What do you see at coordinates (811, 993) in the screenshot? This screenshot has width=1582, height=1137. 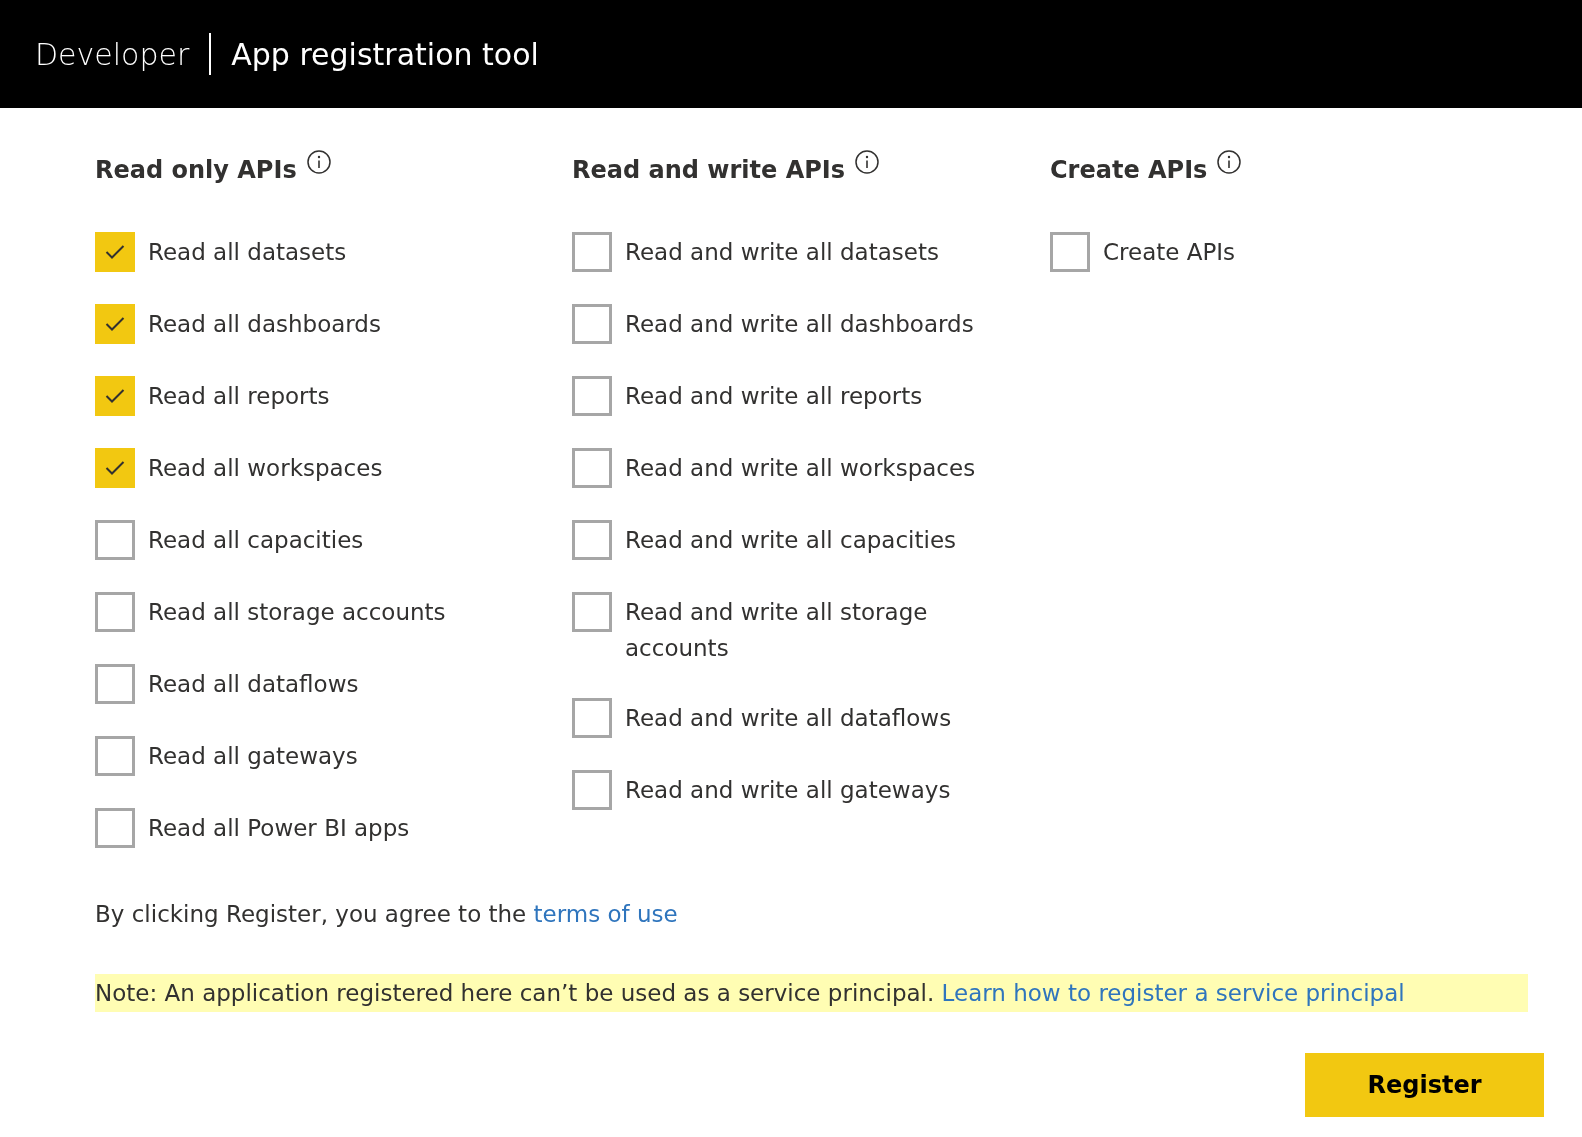 I see `note-banner: Note: An application registered here can’t be used as a service principal. Learn how to register a service principal` at bounding box center [811, 993].